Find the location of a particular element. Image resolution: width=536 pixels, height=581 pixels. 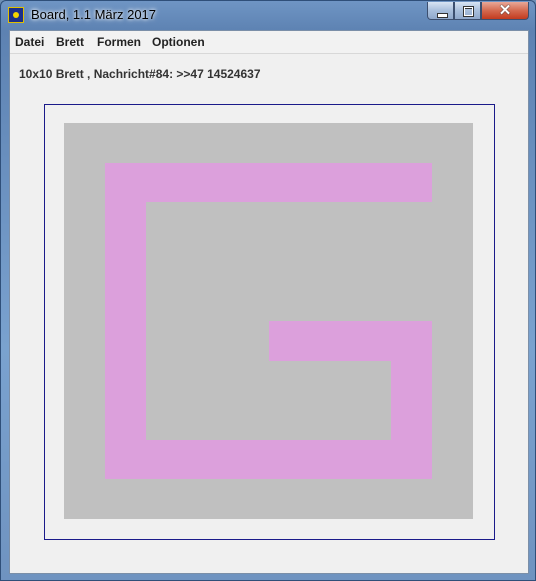

menu-bar: Datei Brett Formen Optionen is located at coordinates (269, 42).